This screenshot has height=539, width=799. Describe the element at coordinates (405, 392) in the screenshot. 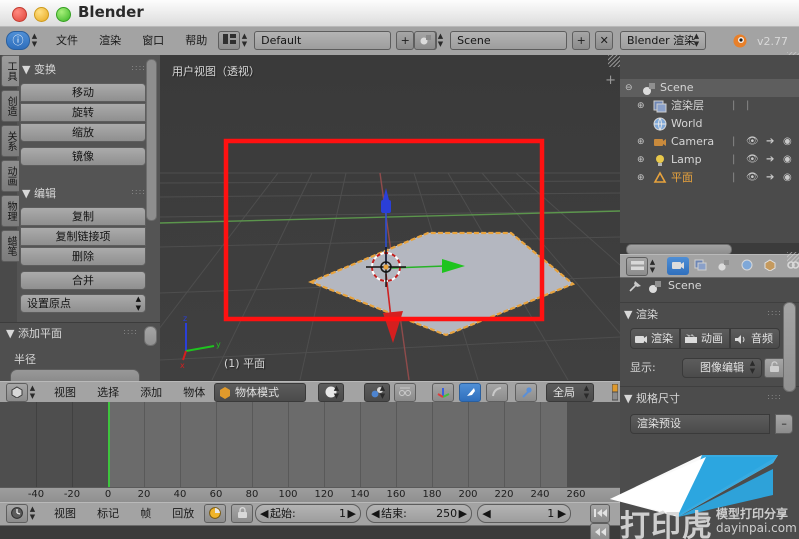

I see `proportional-edit-icon` at that location.